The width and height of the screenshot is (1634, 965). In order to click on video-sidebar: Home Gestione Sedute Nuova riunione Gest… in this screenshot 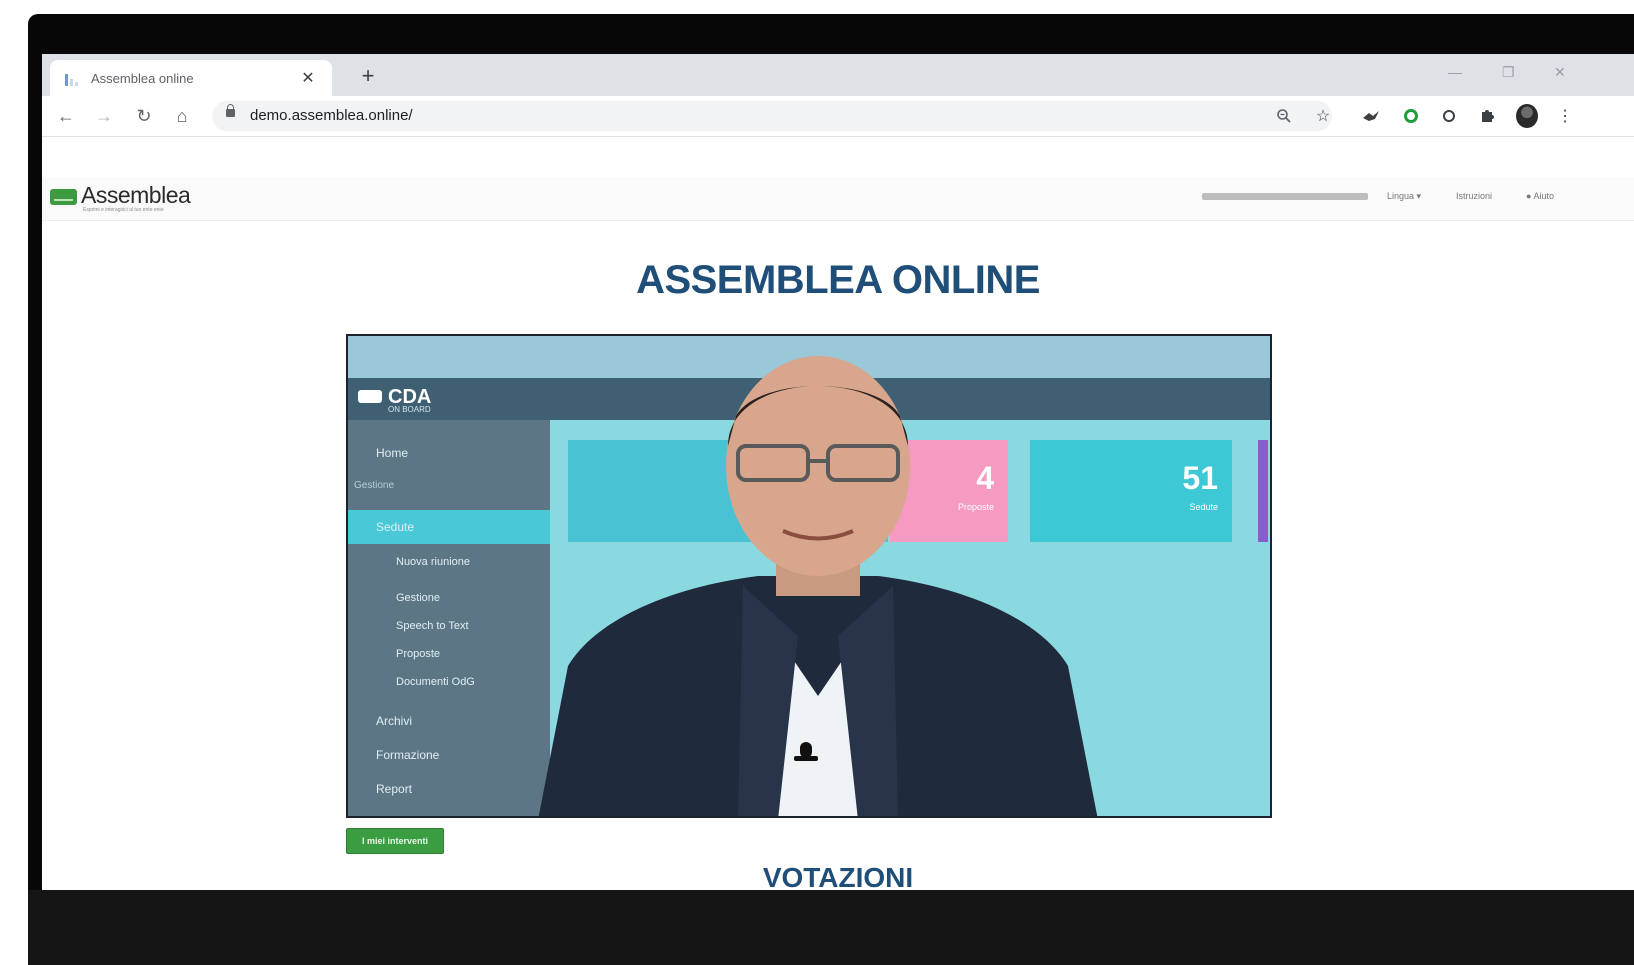, I will do `click(449, 618)`.